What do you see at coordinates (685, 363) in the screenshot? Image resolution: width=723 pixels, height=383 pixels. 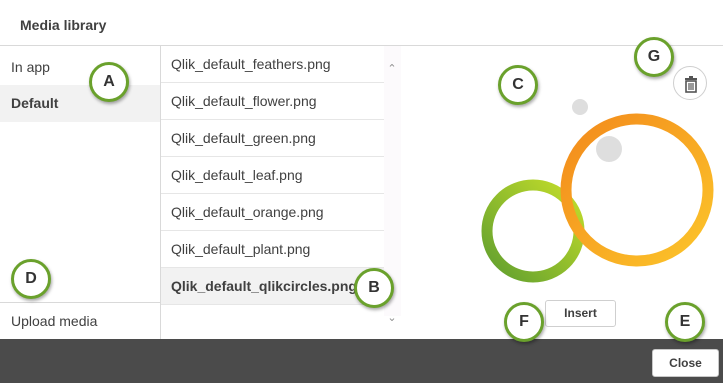 I see `close-button: Close` at bounding box center [685, 363].